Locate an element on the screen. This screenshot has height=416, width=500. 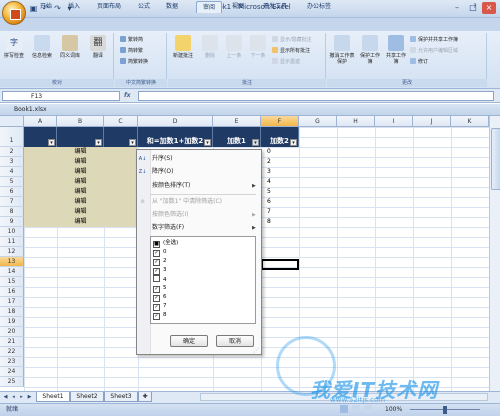
zoom-level: 100% is located at coordinates (393, 409).